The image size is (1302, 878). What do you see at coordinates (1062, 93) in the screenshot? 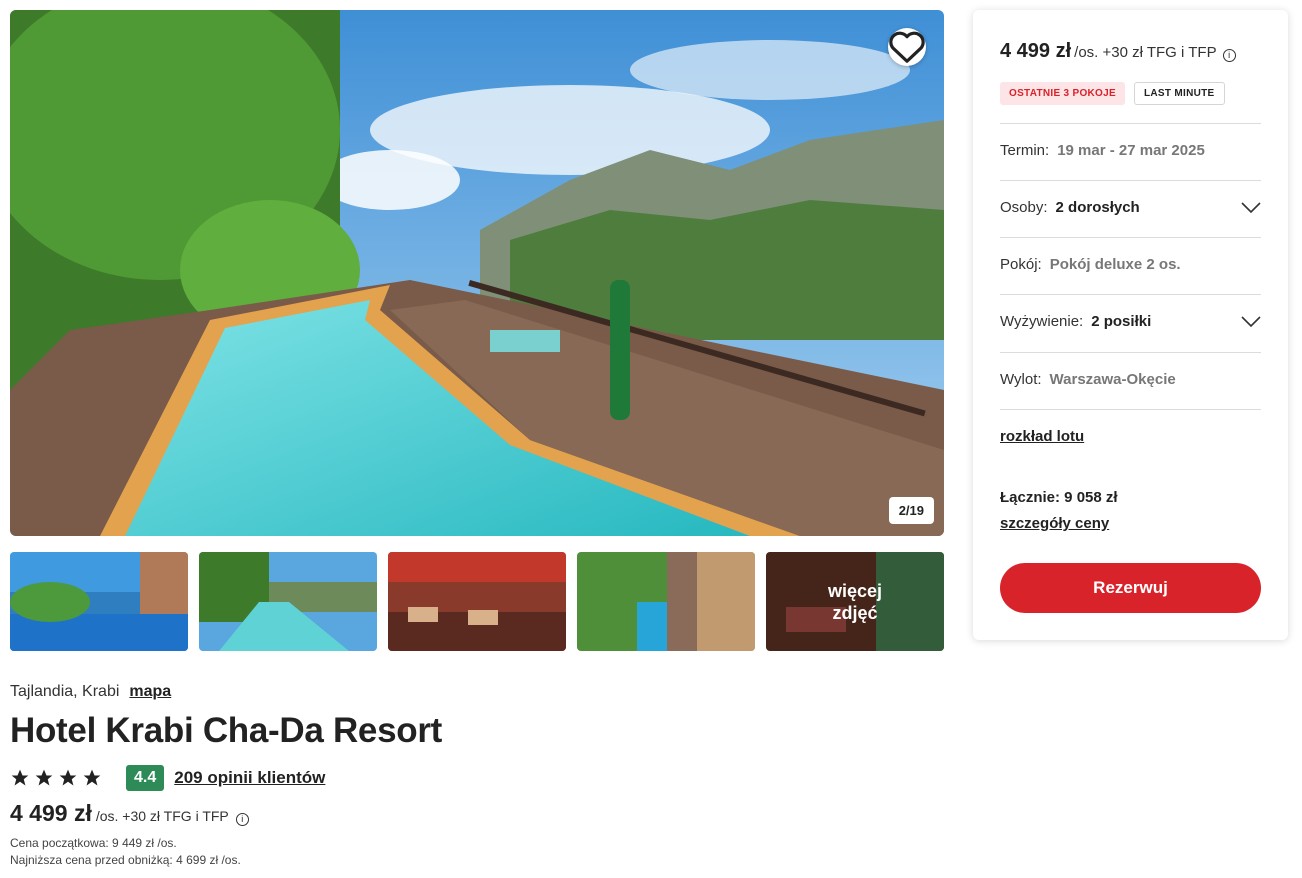
I see `last-rooms-badge: OSTATNIE 3 POKOJE` at bounding box center [1062, 93].